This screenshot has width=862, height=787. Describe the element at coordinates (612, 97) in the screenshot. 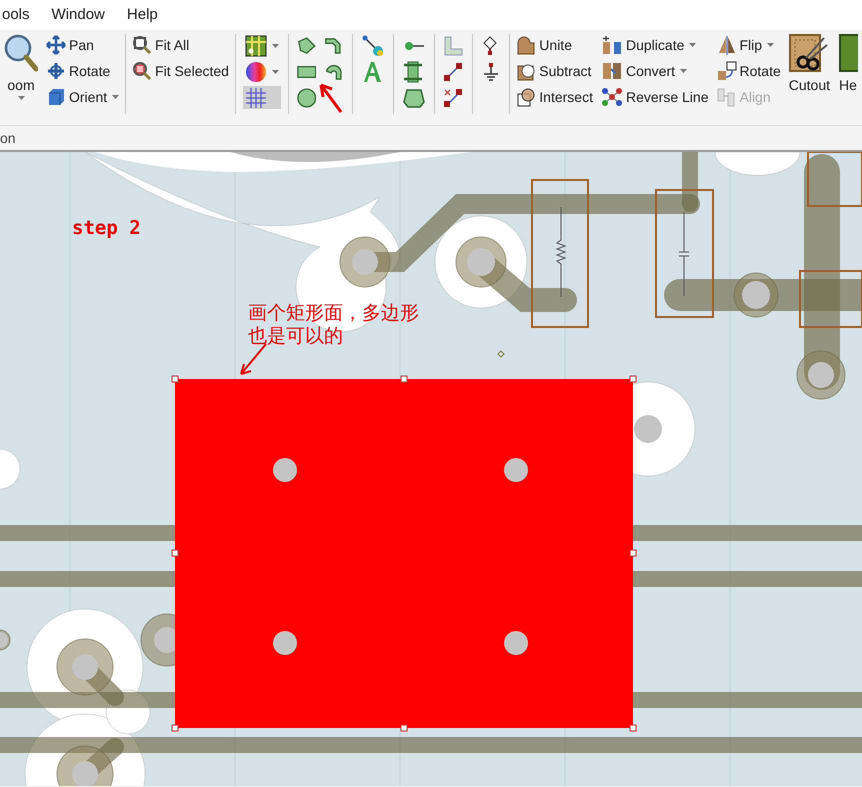

I see `nodes-icon` at that location.